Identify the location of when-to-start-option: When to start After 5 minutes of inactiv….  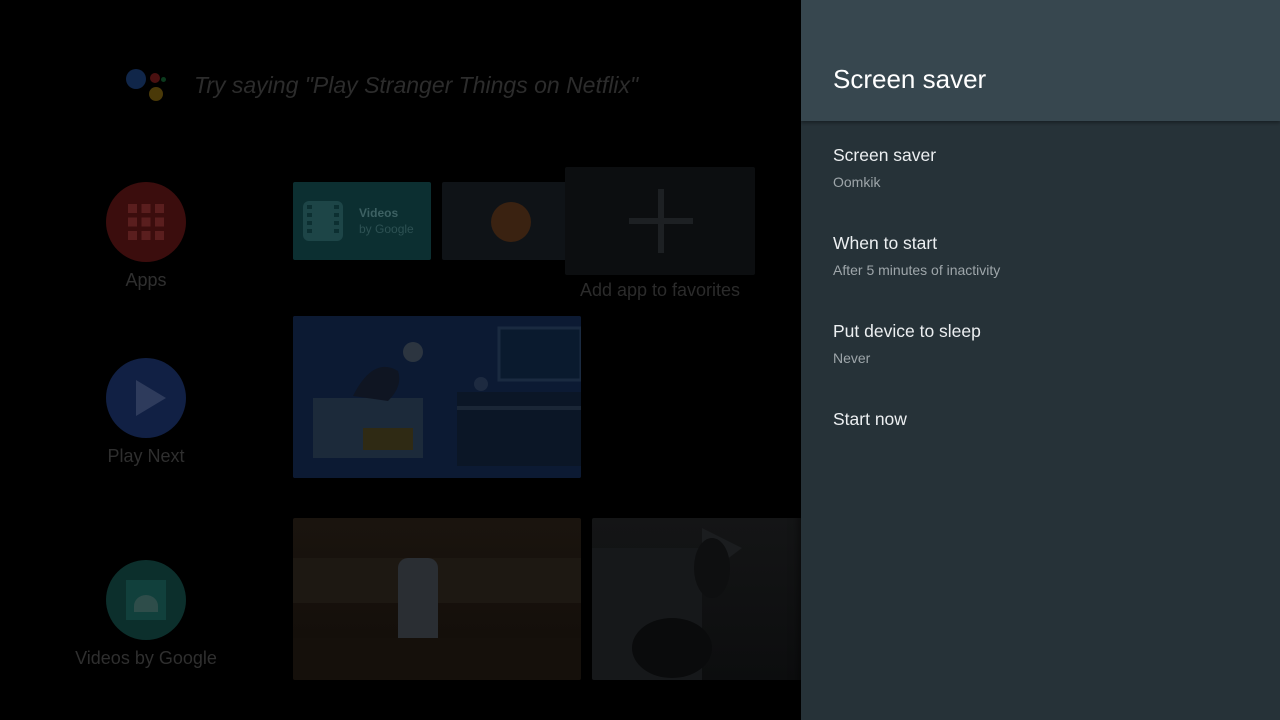
(1040, 265).